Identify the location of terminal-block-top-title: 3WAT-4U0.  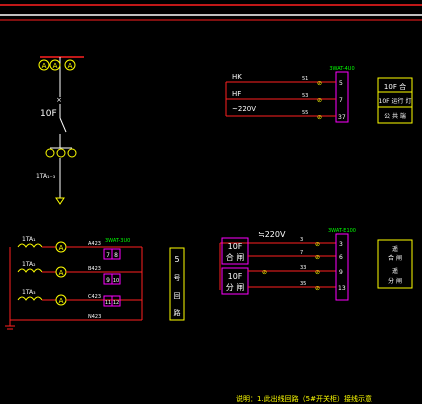
(341, 69).